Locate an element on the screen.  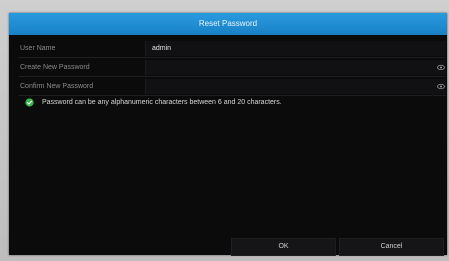
user-name-label: User Name is located at coordinates (38, 48).